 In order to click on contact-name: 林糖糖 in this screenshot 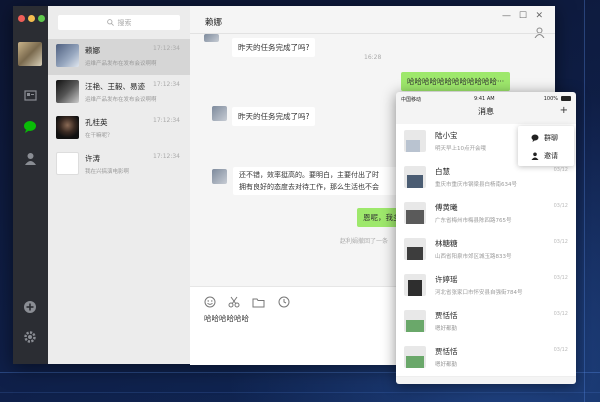, I will do `click(446, 243)`.